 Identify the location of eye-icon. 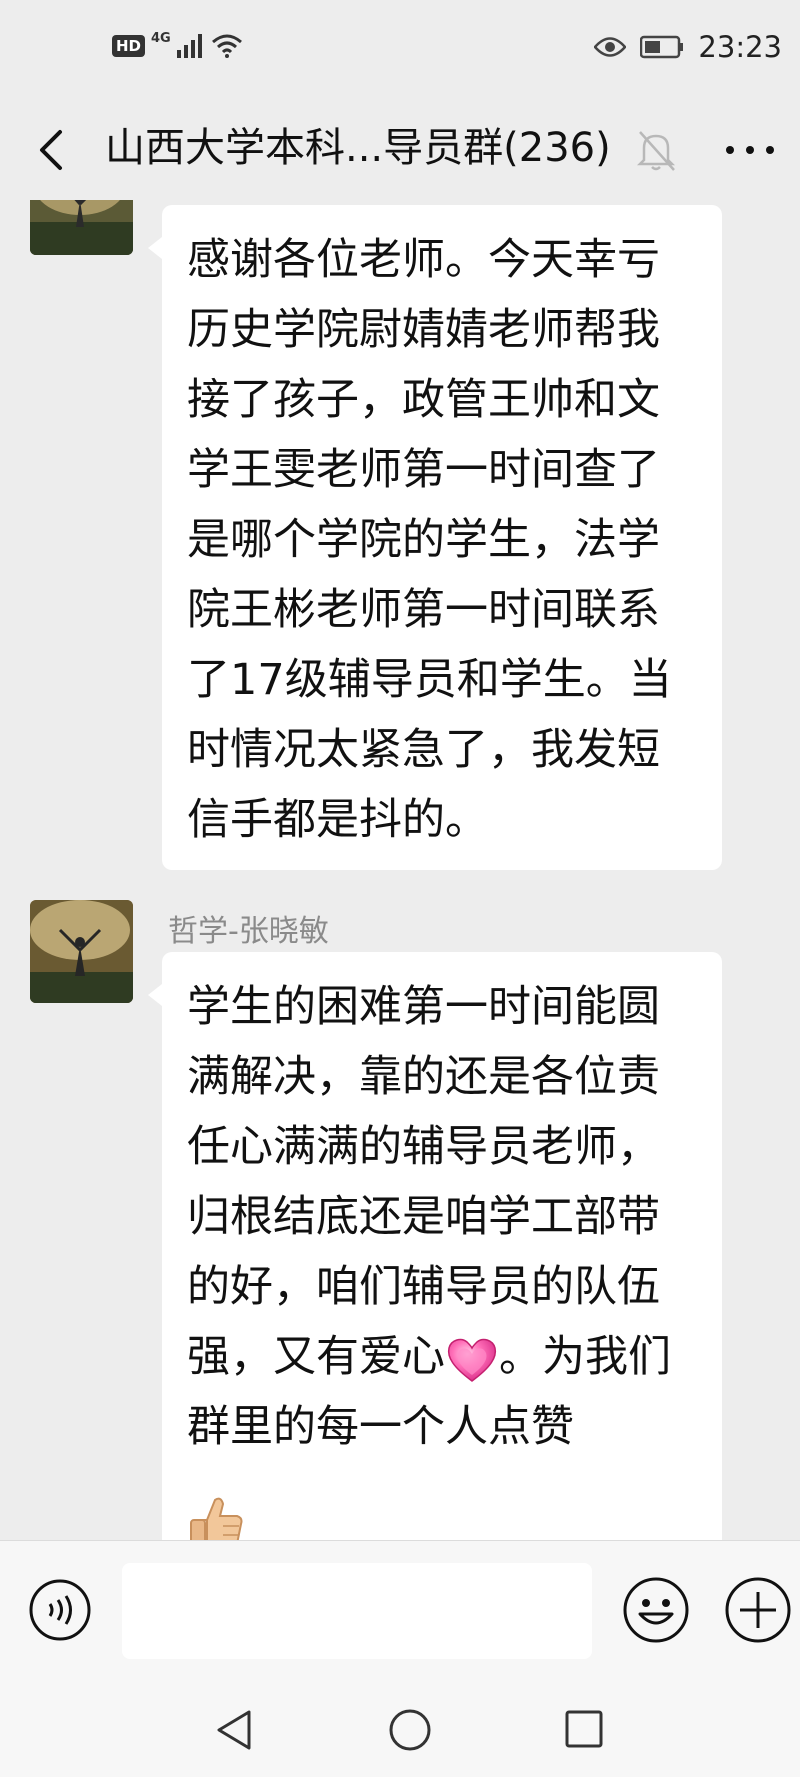
(610, 47).